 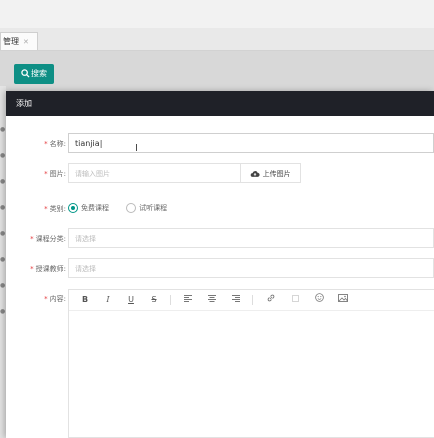 I want to click on unlink-icon, so click(x=295, y=300).